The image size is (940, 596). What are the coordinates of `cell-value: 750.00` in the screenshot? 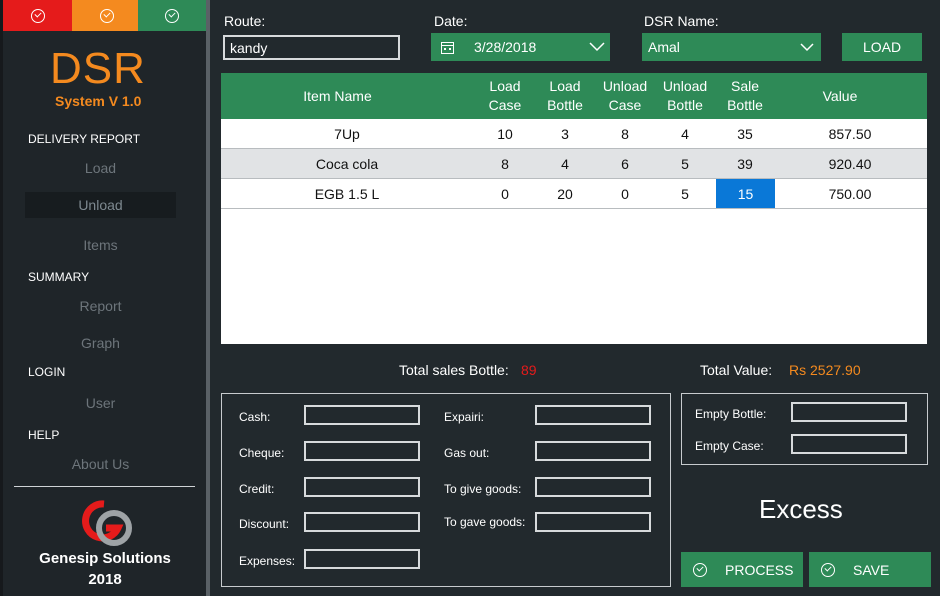 It's located at (850, 193).